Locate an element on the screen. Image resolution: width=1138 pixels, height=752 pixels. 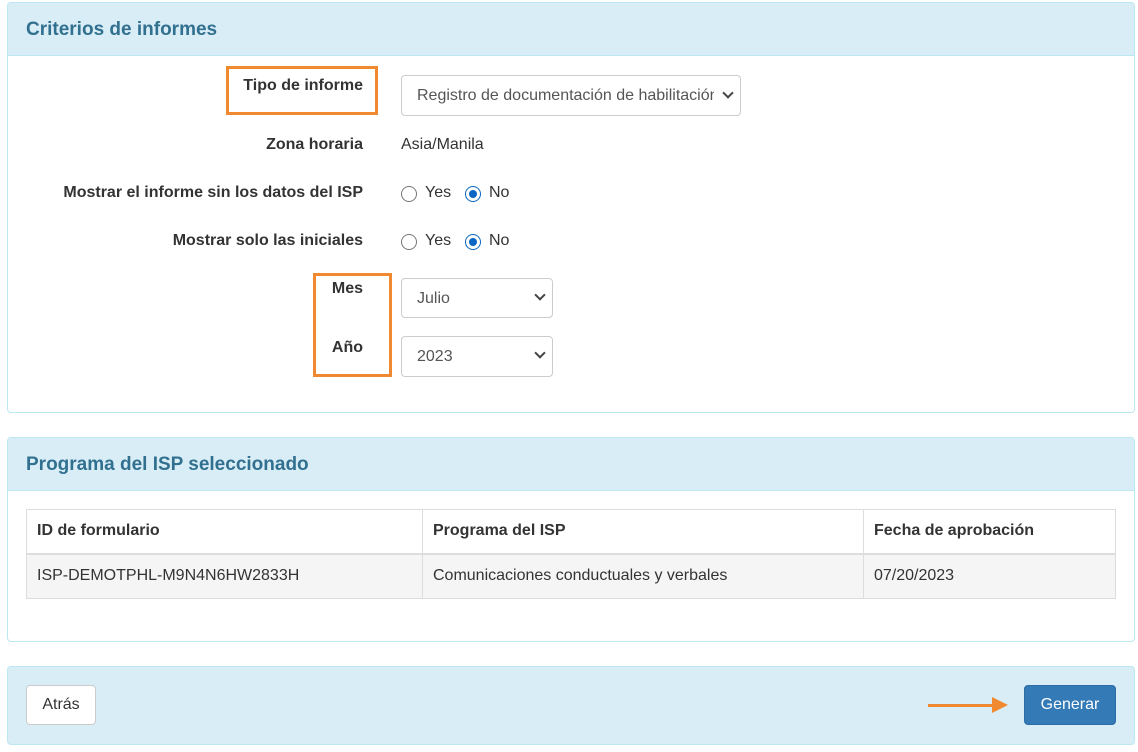
timezone-label: Zona horaria is located at coordinates (314, 144).